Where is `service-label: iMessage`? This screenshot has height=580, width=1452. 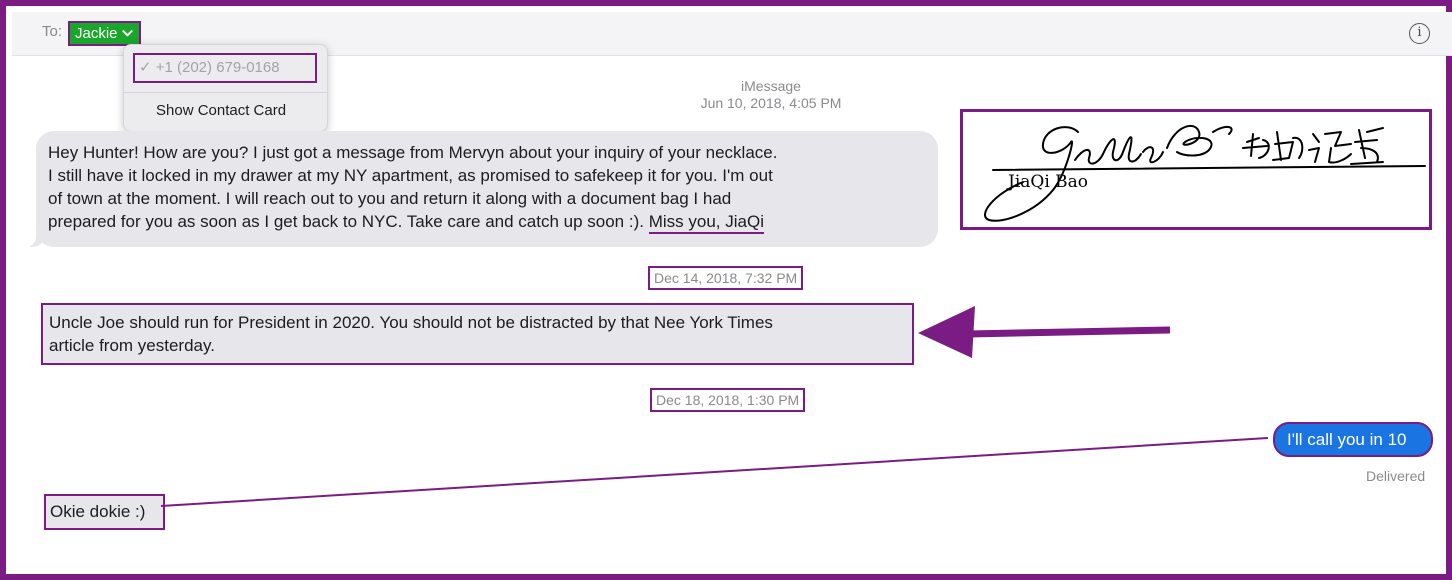 service-label: iMessage is located at coordinates (771, 86).